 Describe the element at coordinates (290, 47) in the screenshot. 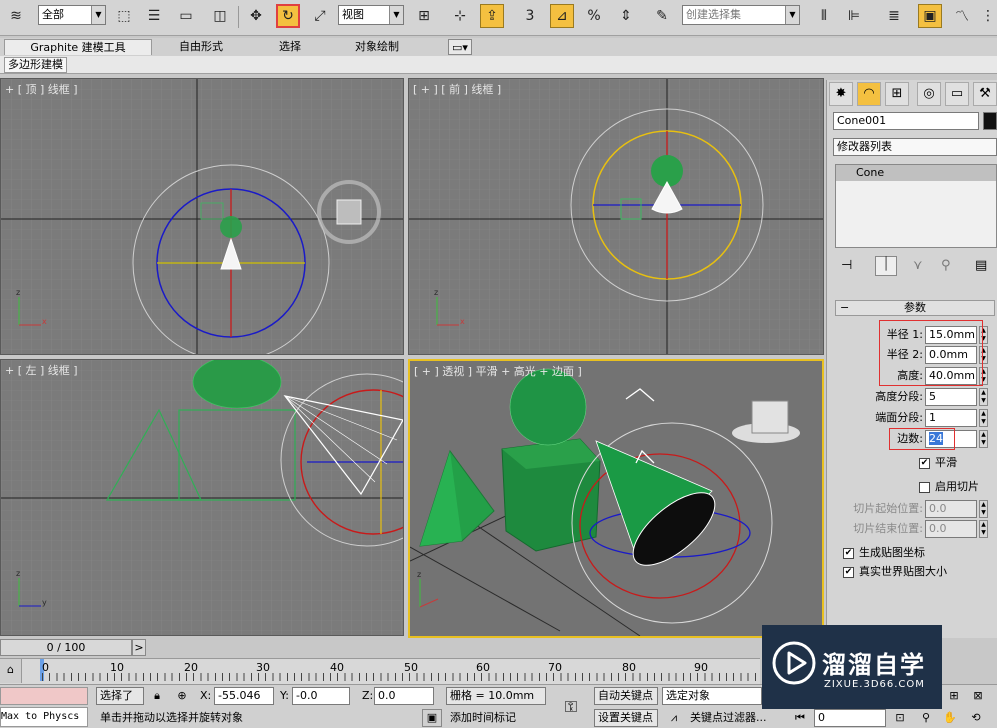

I see `tab-selection: 选择` at that location.